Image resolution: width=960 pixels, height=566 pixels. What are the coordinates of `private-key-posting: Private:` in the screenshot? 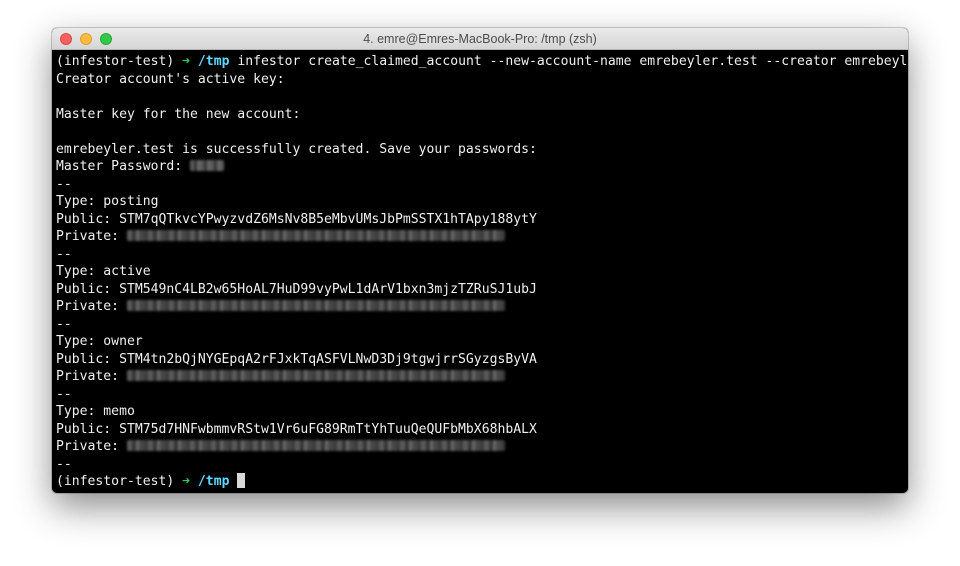 It's located at (482, 237).